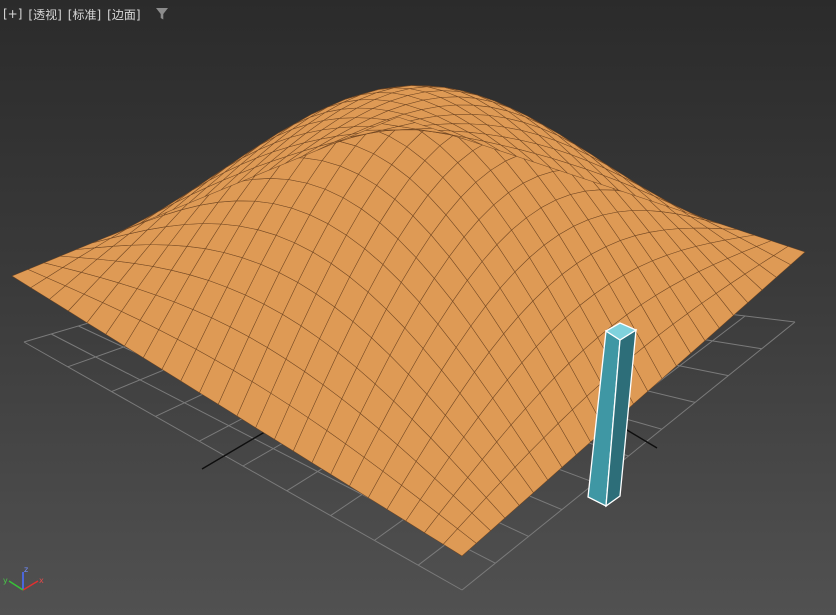 The image size is (836, 615). Describe the element at coordinates (26, 569) in the screenshot. I see `axis-z-label: z` at that location.